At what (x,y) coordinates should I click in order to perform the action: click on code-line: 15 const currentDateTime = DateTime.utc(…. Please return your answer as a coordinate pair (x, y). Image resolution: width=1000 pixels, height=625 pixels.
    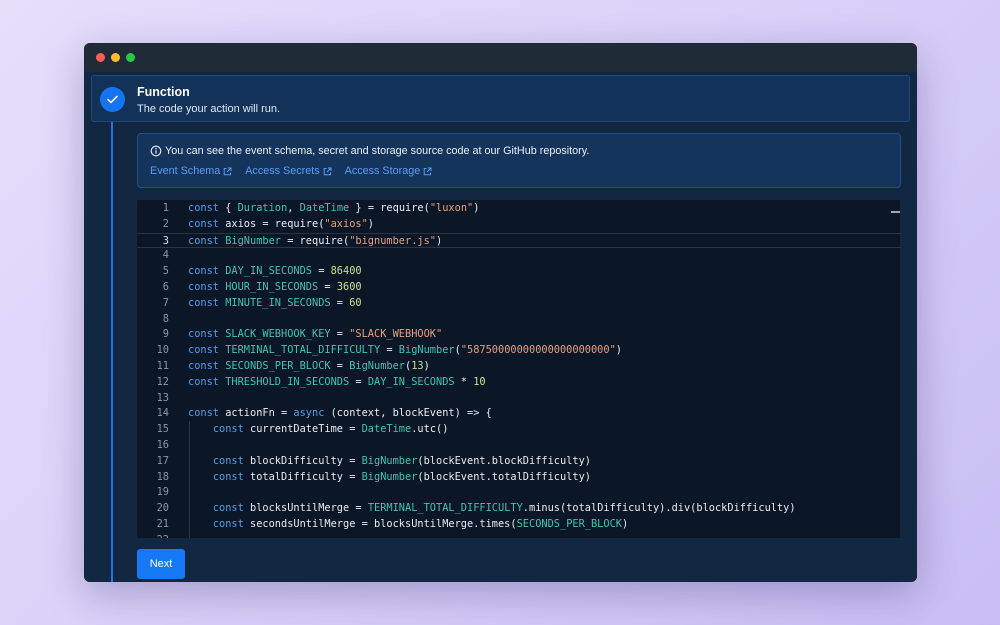
    Looking at the image, I should click on (519, 430).